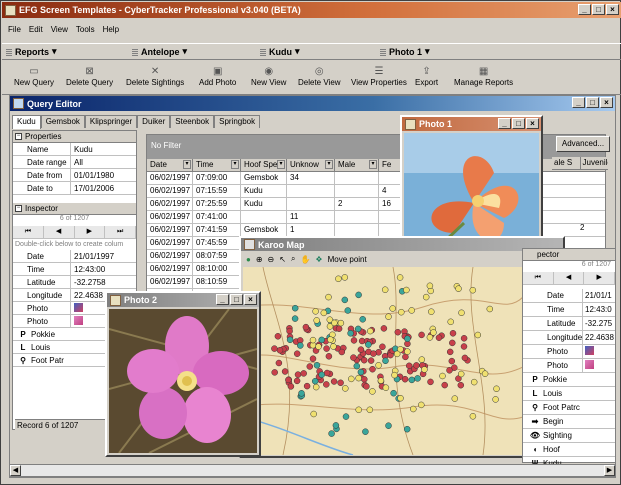  What do you see at coordinates (268, 76) in the screenshot?
I see `new-view-button: ◉ New View` at bounding box center [268, 76].